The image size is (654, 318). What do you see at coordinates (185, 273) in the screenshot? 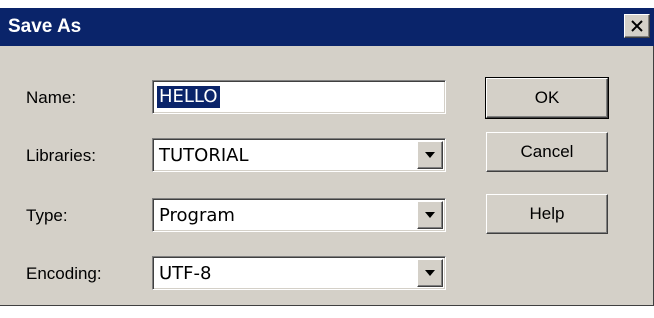
I see `encoding-select-value: UTF-8` at bounding box center [185, 273].